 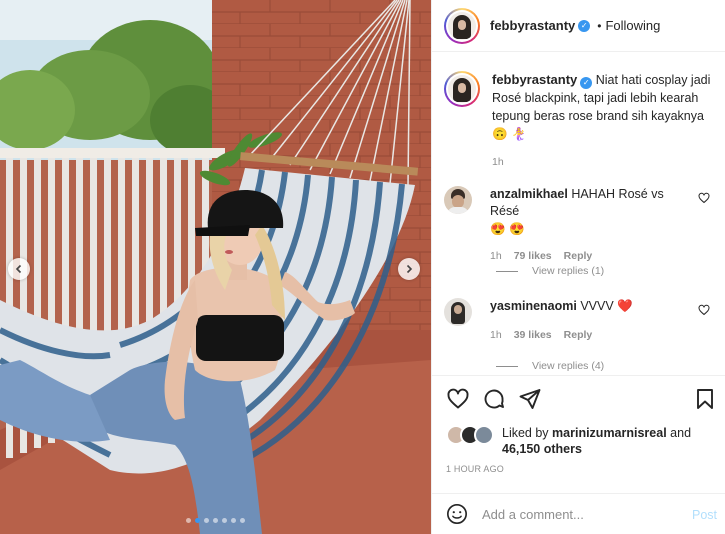 I want to click on comment-composer: Post, so click(x=578, y=513).